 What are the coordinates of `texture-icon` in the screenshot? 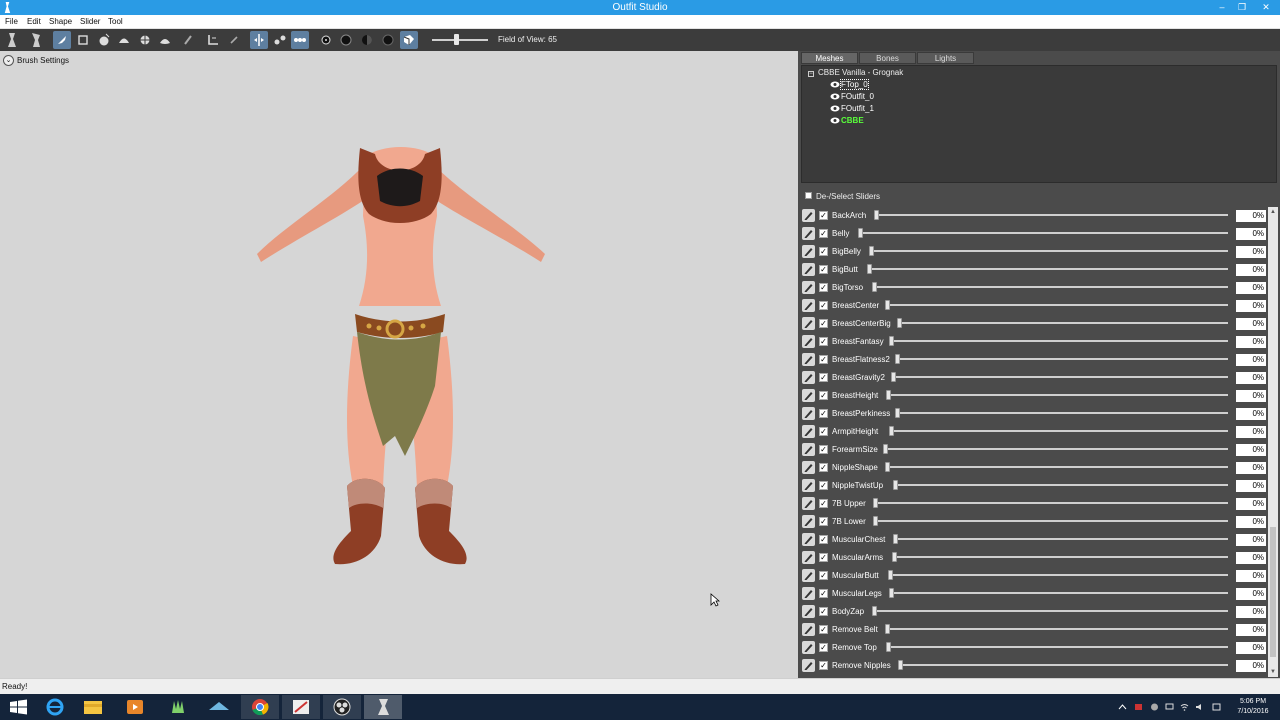 It's located at (388, 40).